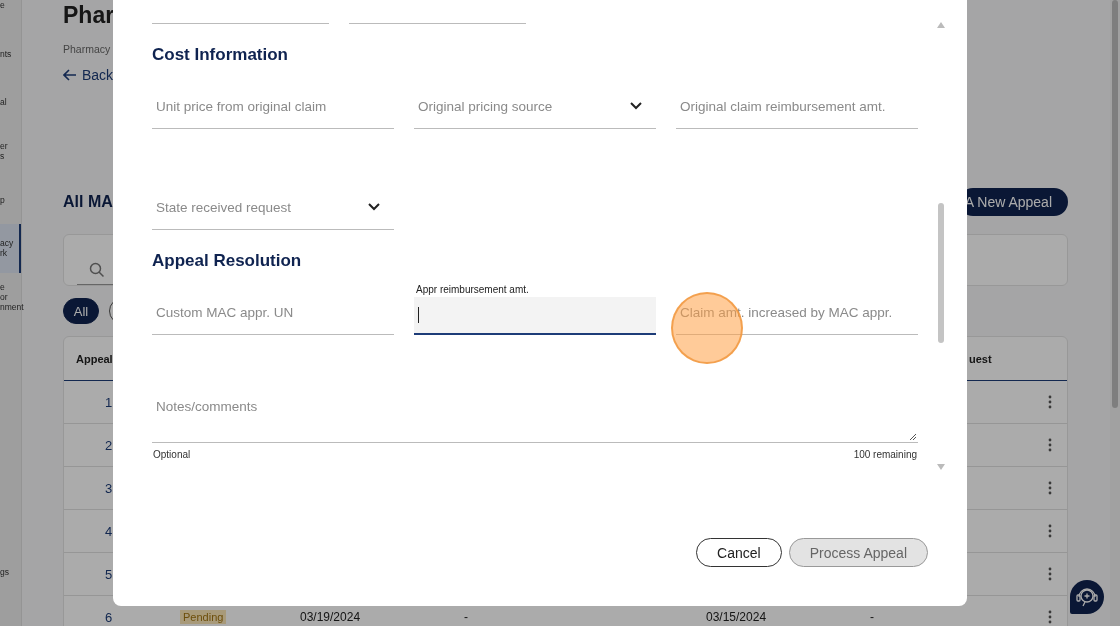  What do you see at coordinates (81, 311) in the screenshot?
I see `filter-chip: All` at bounding box center [81, 311].